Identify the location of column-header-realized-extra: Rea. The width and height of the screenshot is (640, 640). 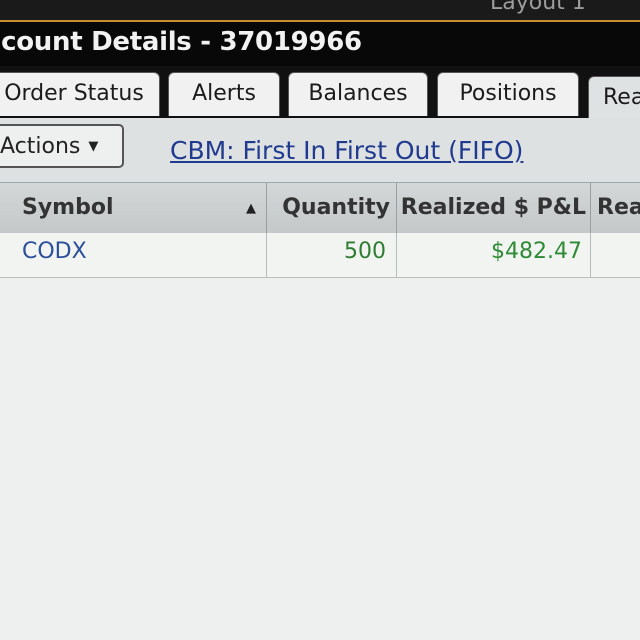
(615, 208).